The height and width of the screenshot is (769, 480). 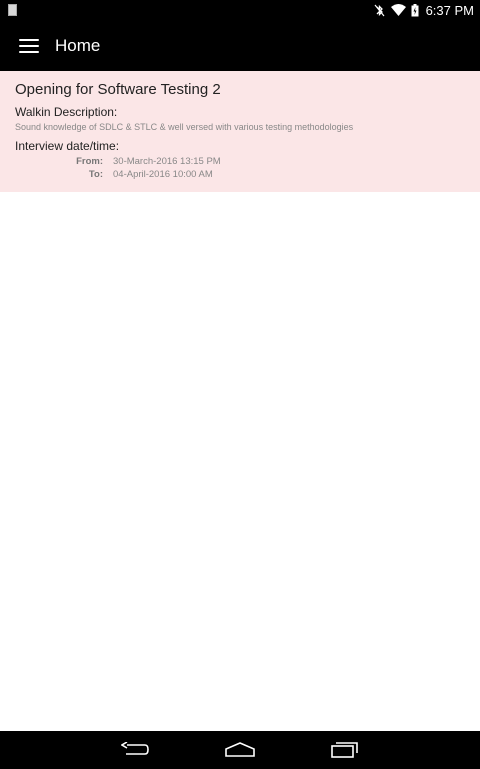 What do you see at coordinates (118, 89) in the screenshot?
I see `card-title: Opening for Software Testing 2` at bounding box center [118, 89].